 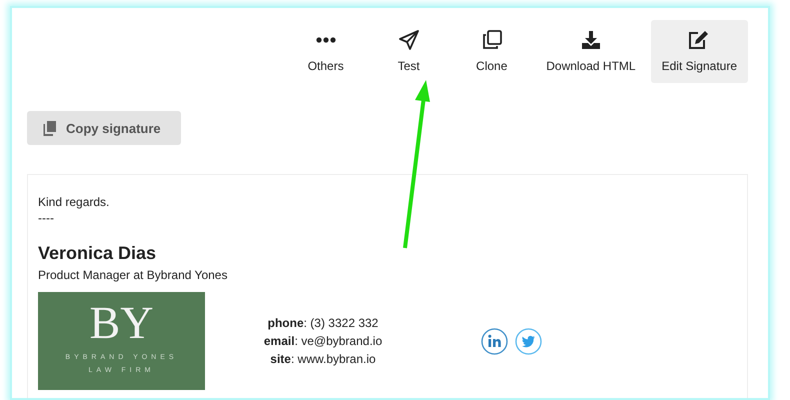 What do you see at coordinates (323, 323) in the screenshot?
I see `contact-line: phone: (3) 3322 332` at bounding box center [323, 323].